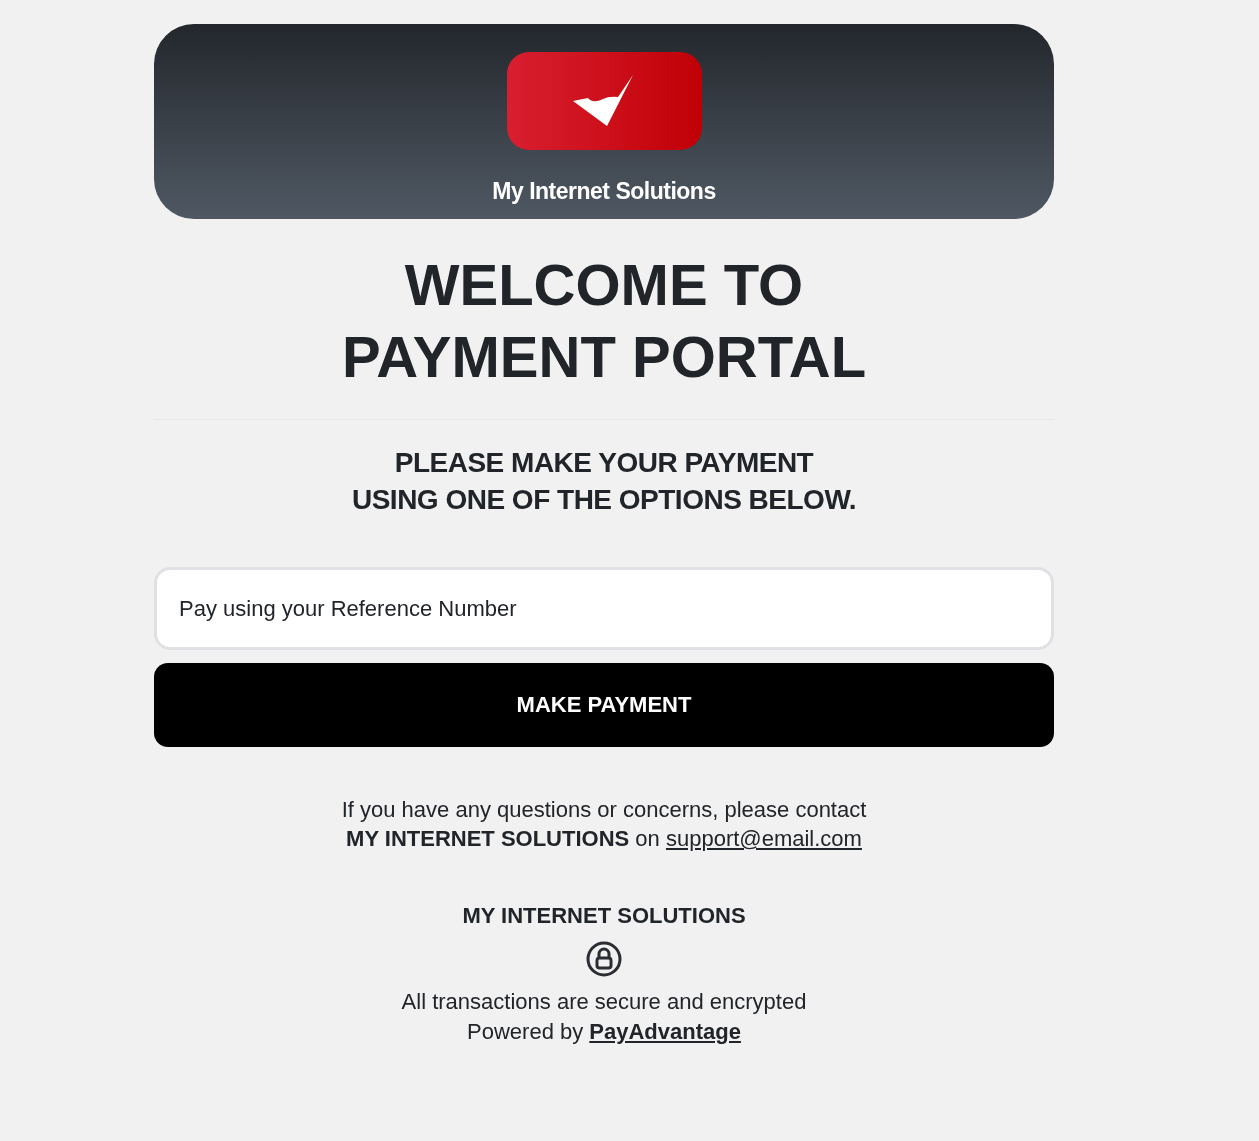 The width and height of the screenshot is (1259, 1141). What do you see at coordinates (604, 1002) in the screenshot?
I see `security-note: All transactions are secure and encrypted` at bounding box center [604, 1002].